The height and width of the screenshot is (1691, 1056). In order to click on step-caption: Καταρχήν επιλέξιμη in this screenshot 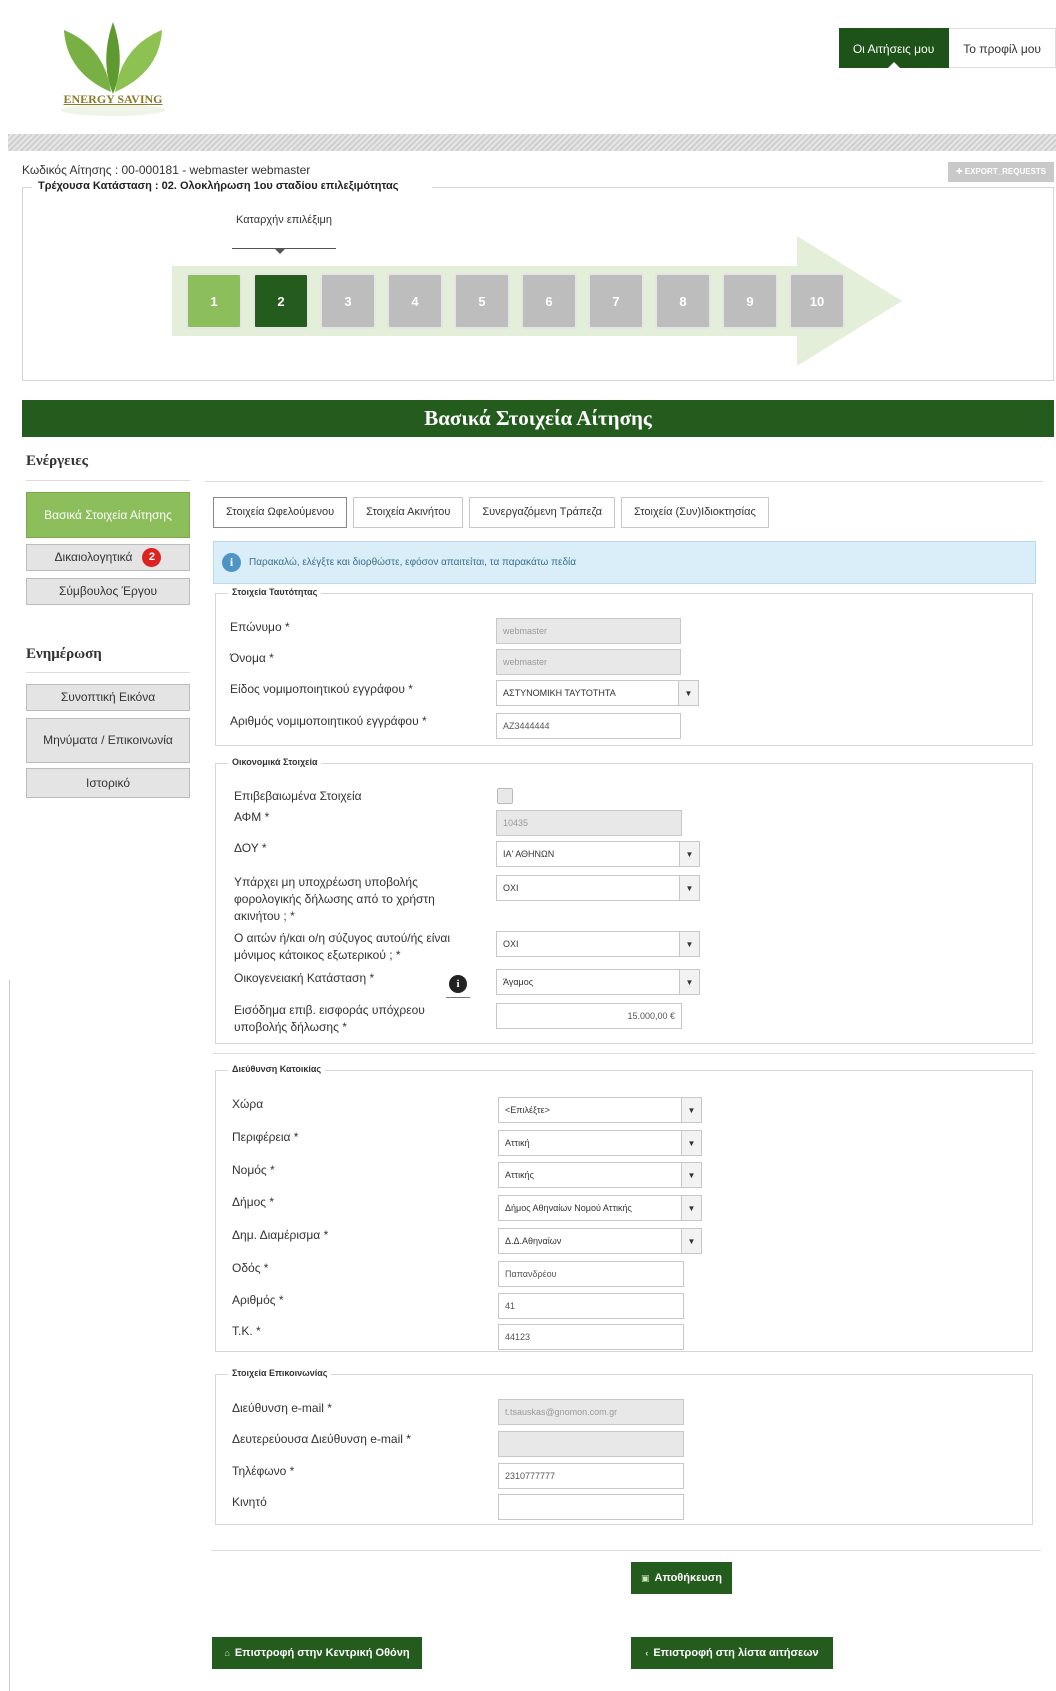, I will do `click(284, 220)`.